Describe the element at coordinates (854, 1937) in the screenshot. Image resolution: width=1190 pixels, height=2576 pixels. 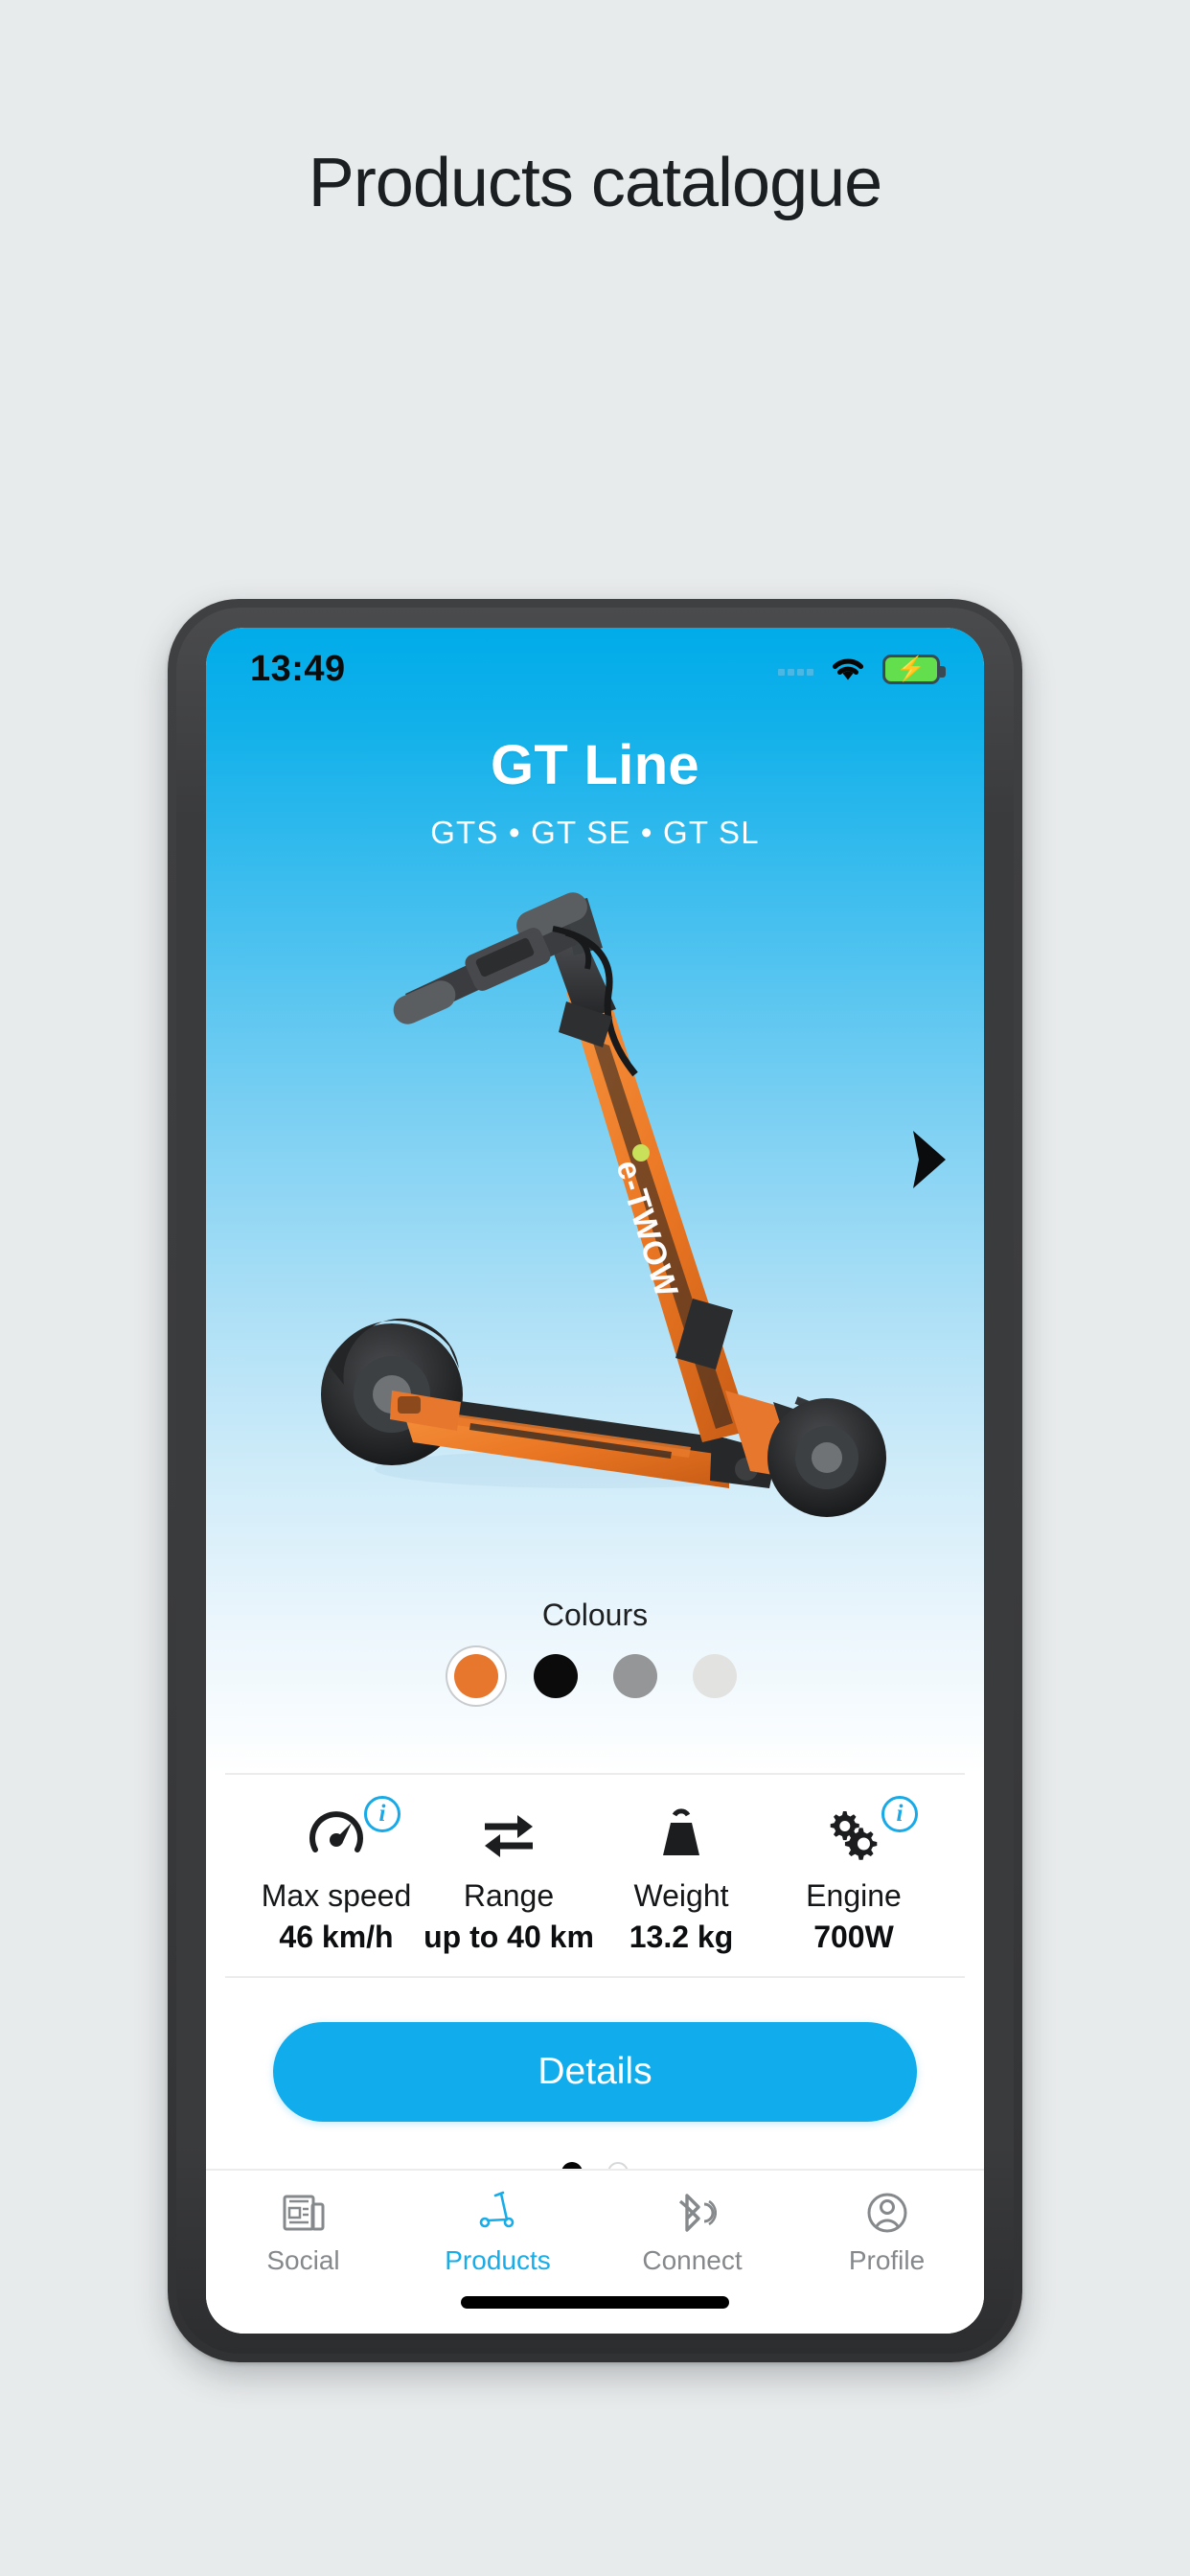
I see `spec-value: 700W` at that location.